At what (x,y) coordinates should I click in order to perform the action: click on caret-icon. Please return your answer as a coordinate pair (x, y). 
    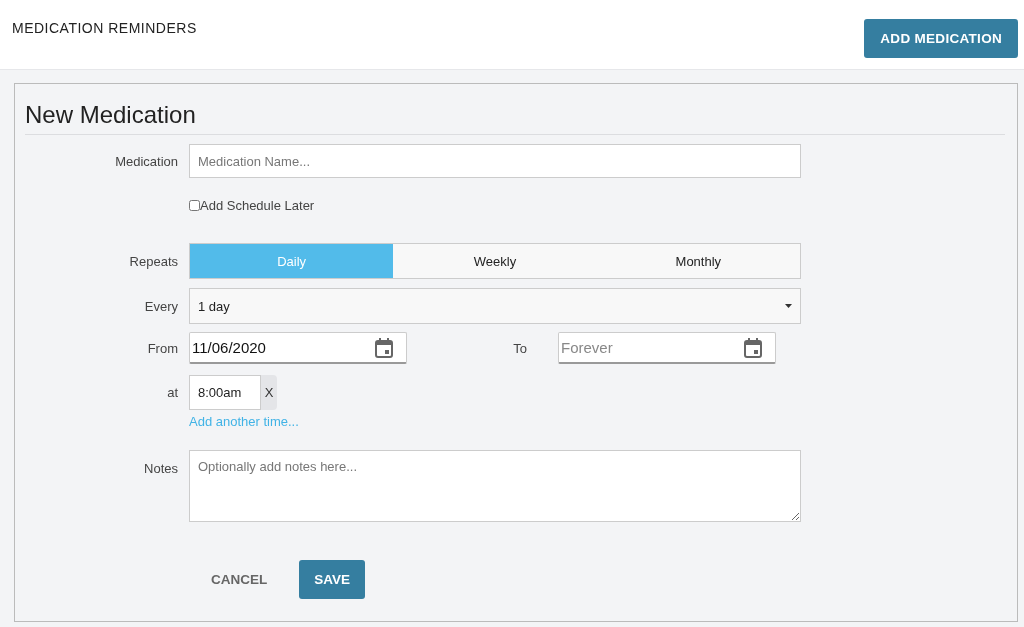
    Looking at the image, I should click on (788, 306).